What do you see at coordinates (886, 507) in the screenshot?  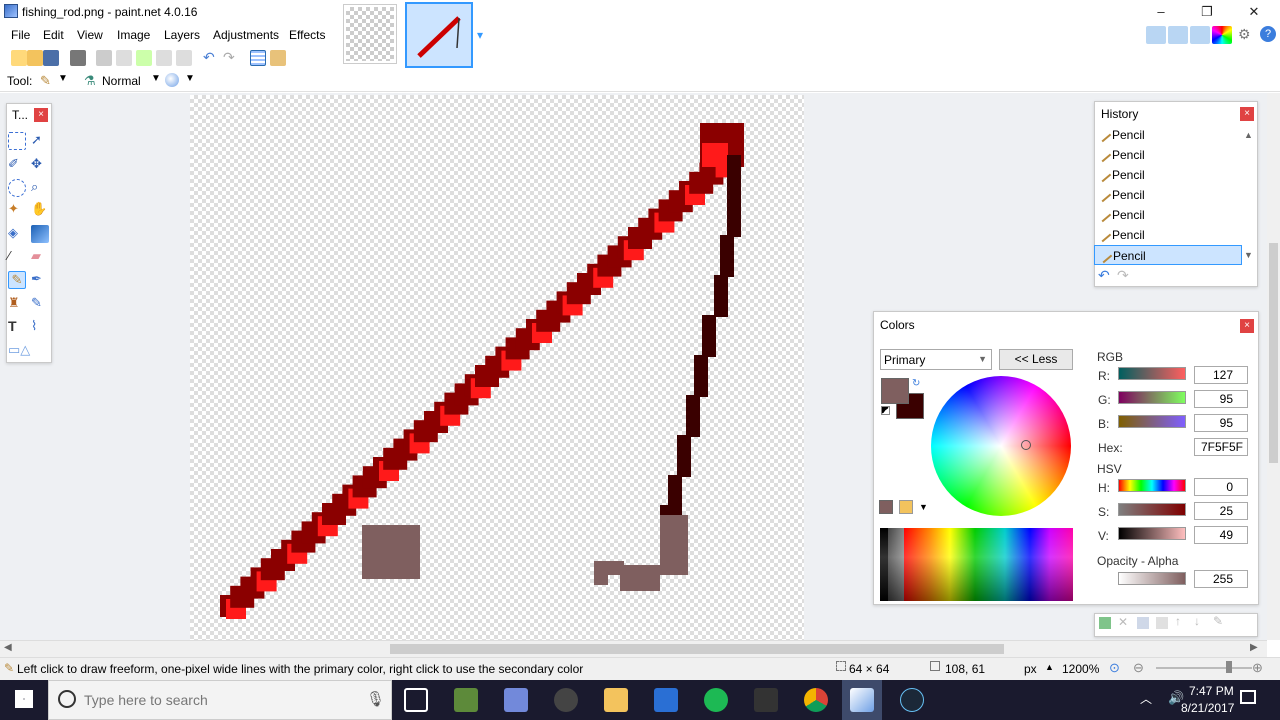 I see `add-to-palette-icon` at bounding box center [886, 507].